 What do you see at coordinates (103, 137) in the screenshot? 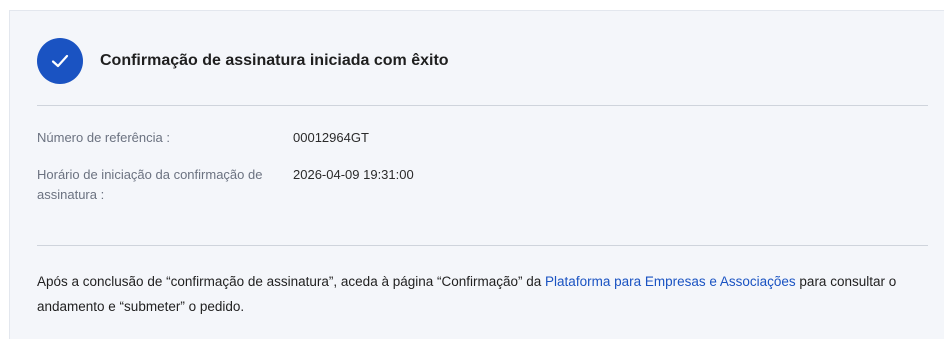
I see `reference-number-label: Número de referência :` at bounding box center [103, 137].